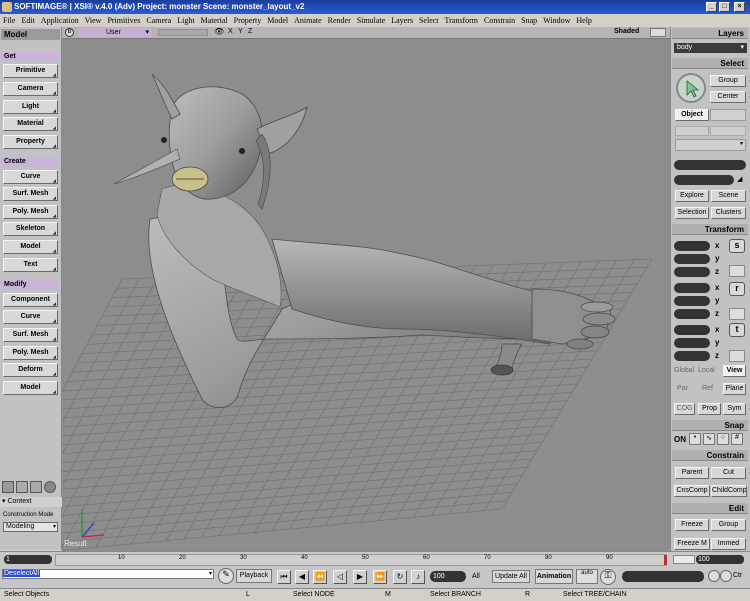  I want to click on minimize-button: _, so click(711, 7).